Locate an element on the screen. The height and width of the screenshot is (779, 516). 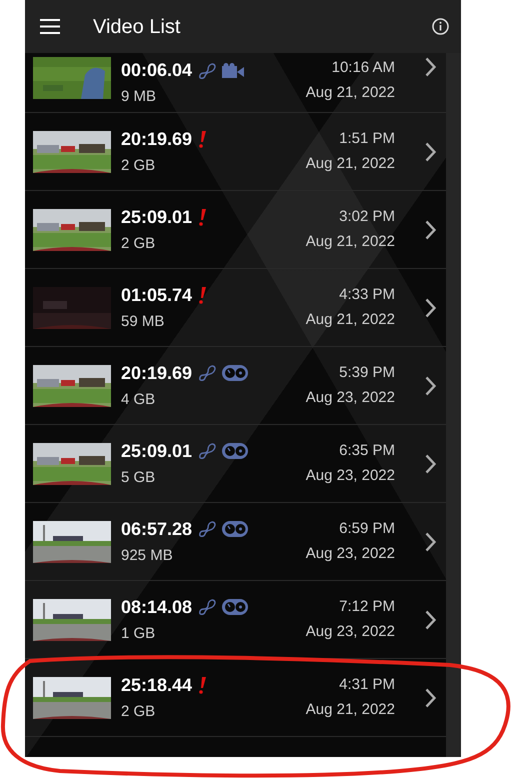
video-list-item: 01:05.74 59 MB 4:33 PM Aug 21, 2022 is located at coordinates (235, 308).